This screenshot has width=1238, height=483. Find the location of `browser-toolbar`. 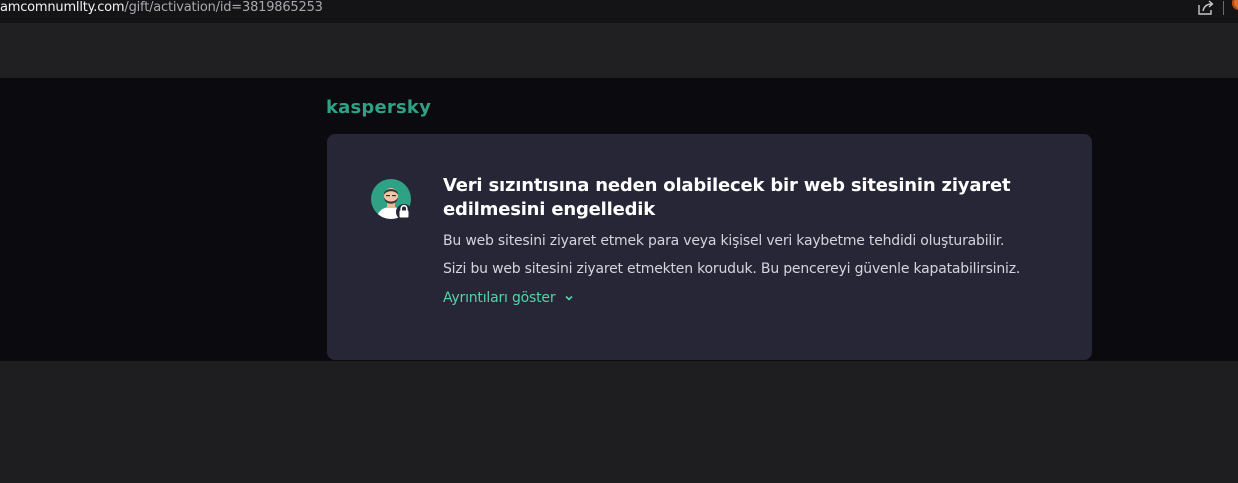

browser-toolbar is located at coordinates (619, 50).